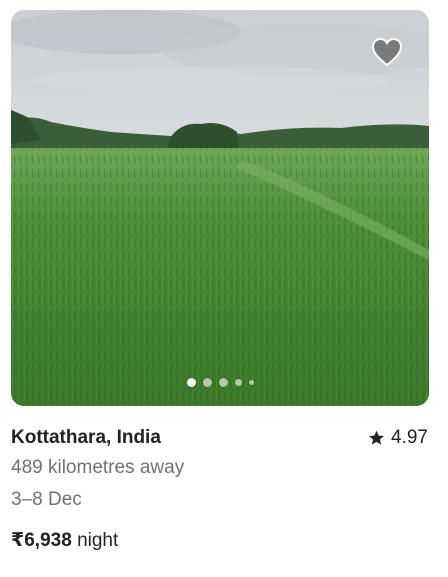 Image resolution: width=448 pixels, height=577 pixels. What do you see at coordinates (376, 437) in the screenshot?
I see `star-icon` at bounding box center [376, 437].